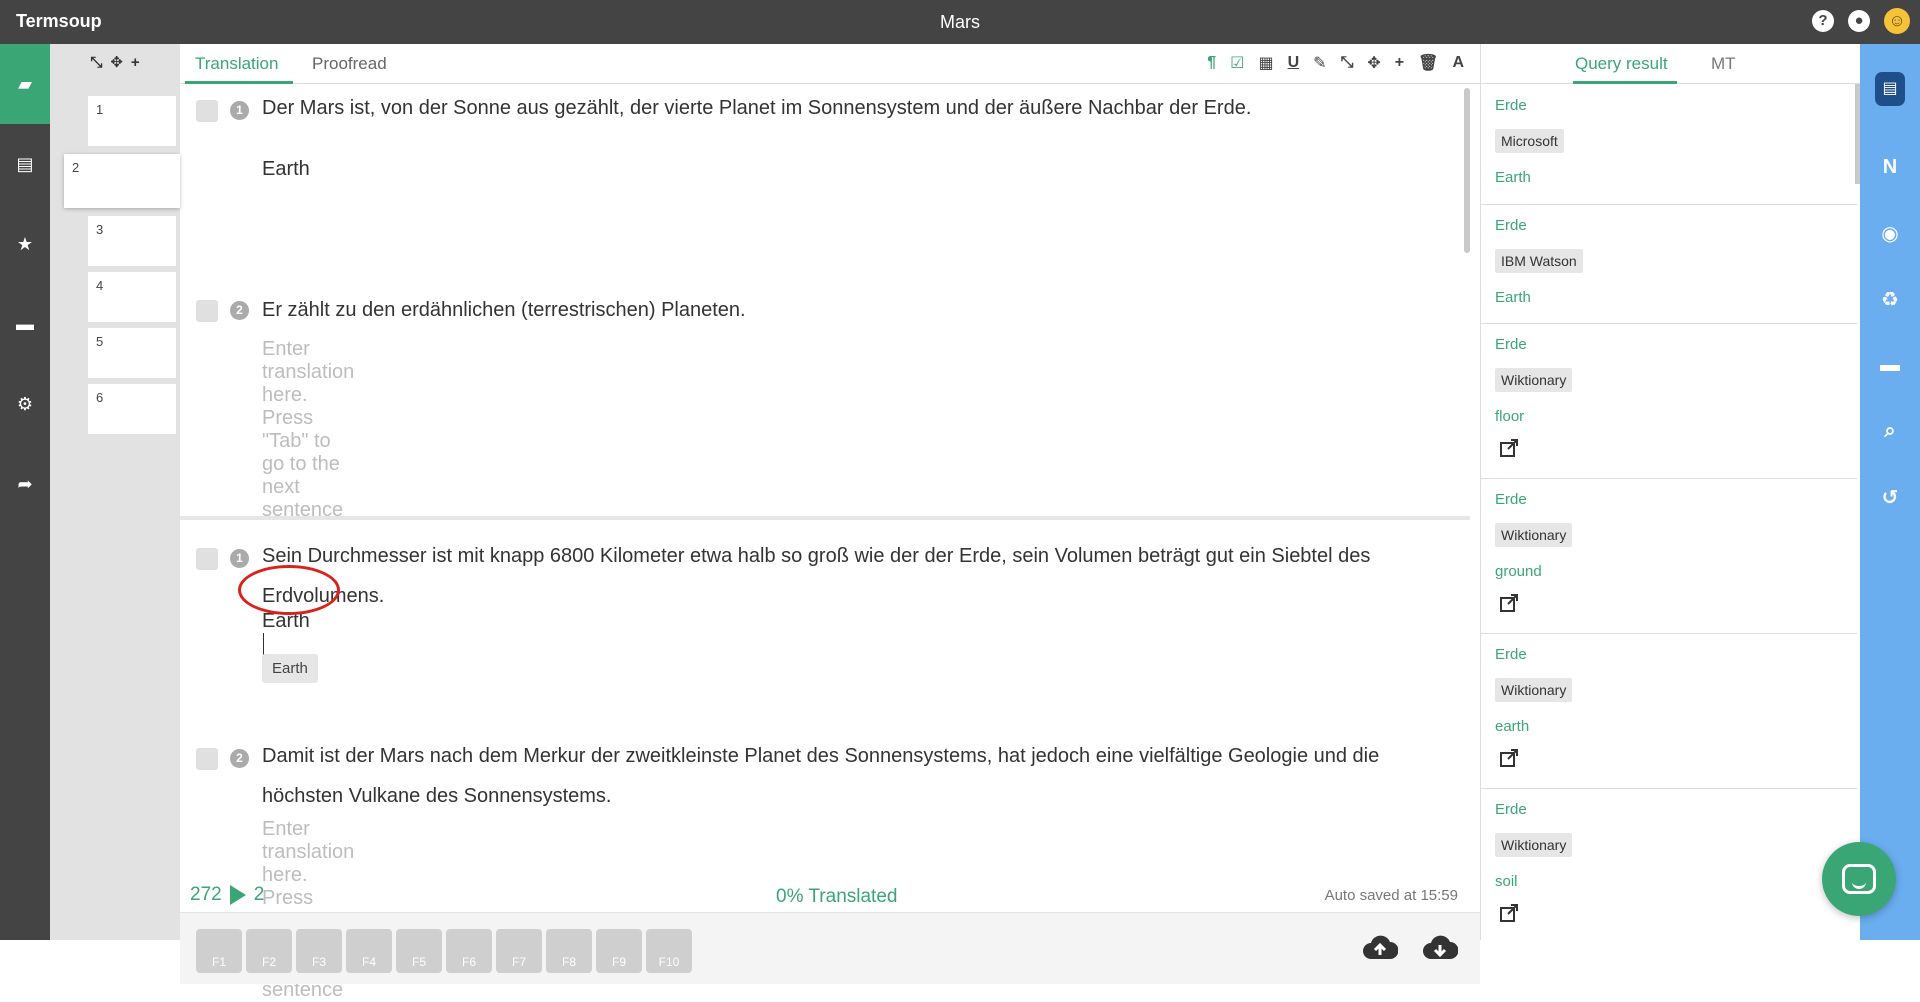 The width and height of the screenshot is (1920, 1002). Describe the element at coordinates (219, 951) in the screenshot. I see `fkey-f1: F1` at that location.